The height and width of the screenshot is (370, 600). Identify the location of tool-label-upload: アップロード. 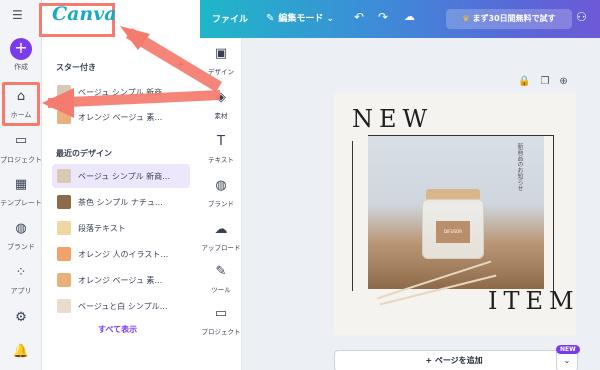
(221, 247).